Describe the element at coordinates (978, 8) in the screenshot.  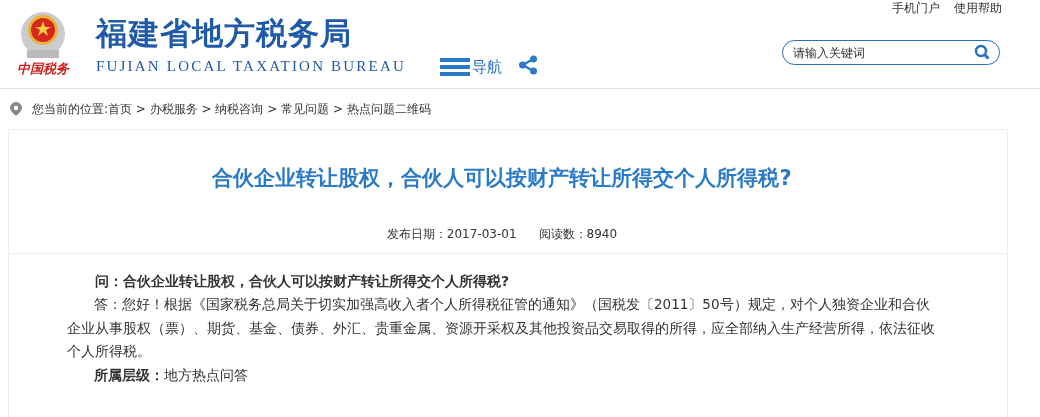
I see `top-link: 使用帮助` at that location.